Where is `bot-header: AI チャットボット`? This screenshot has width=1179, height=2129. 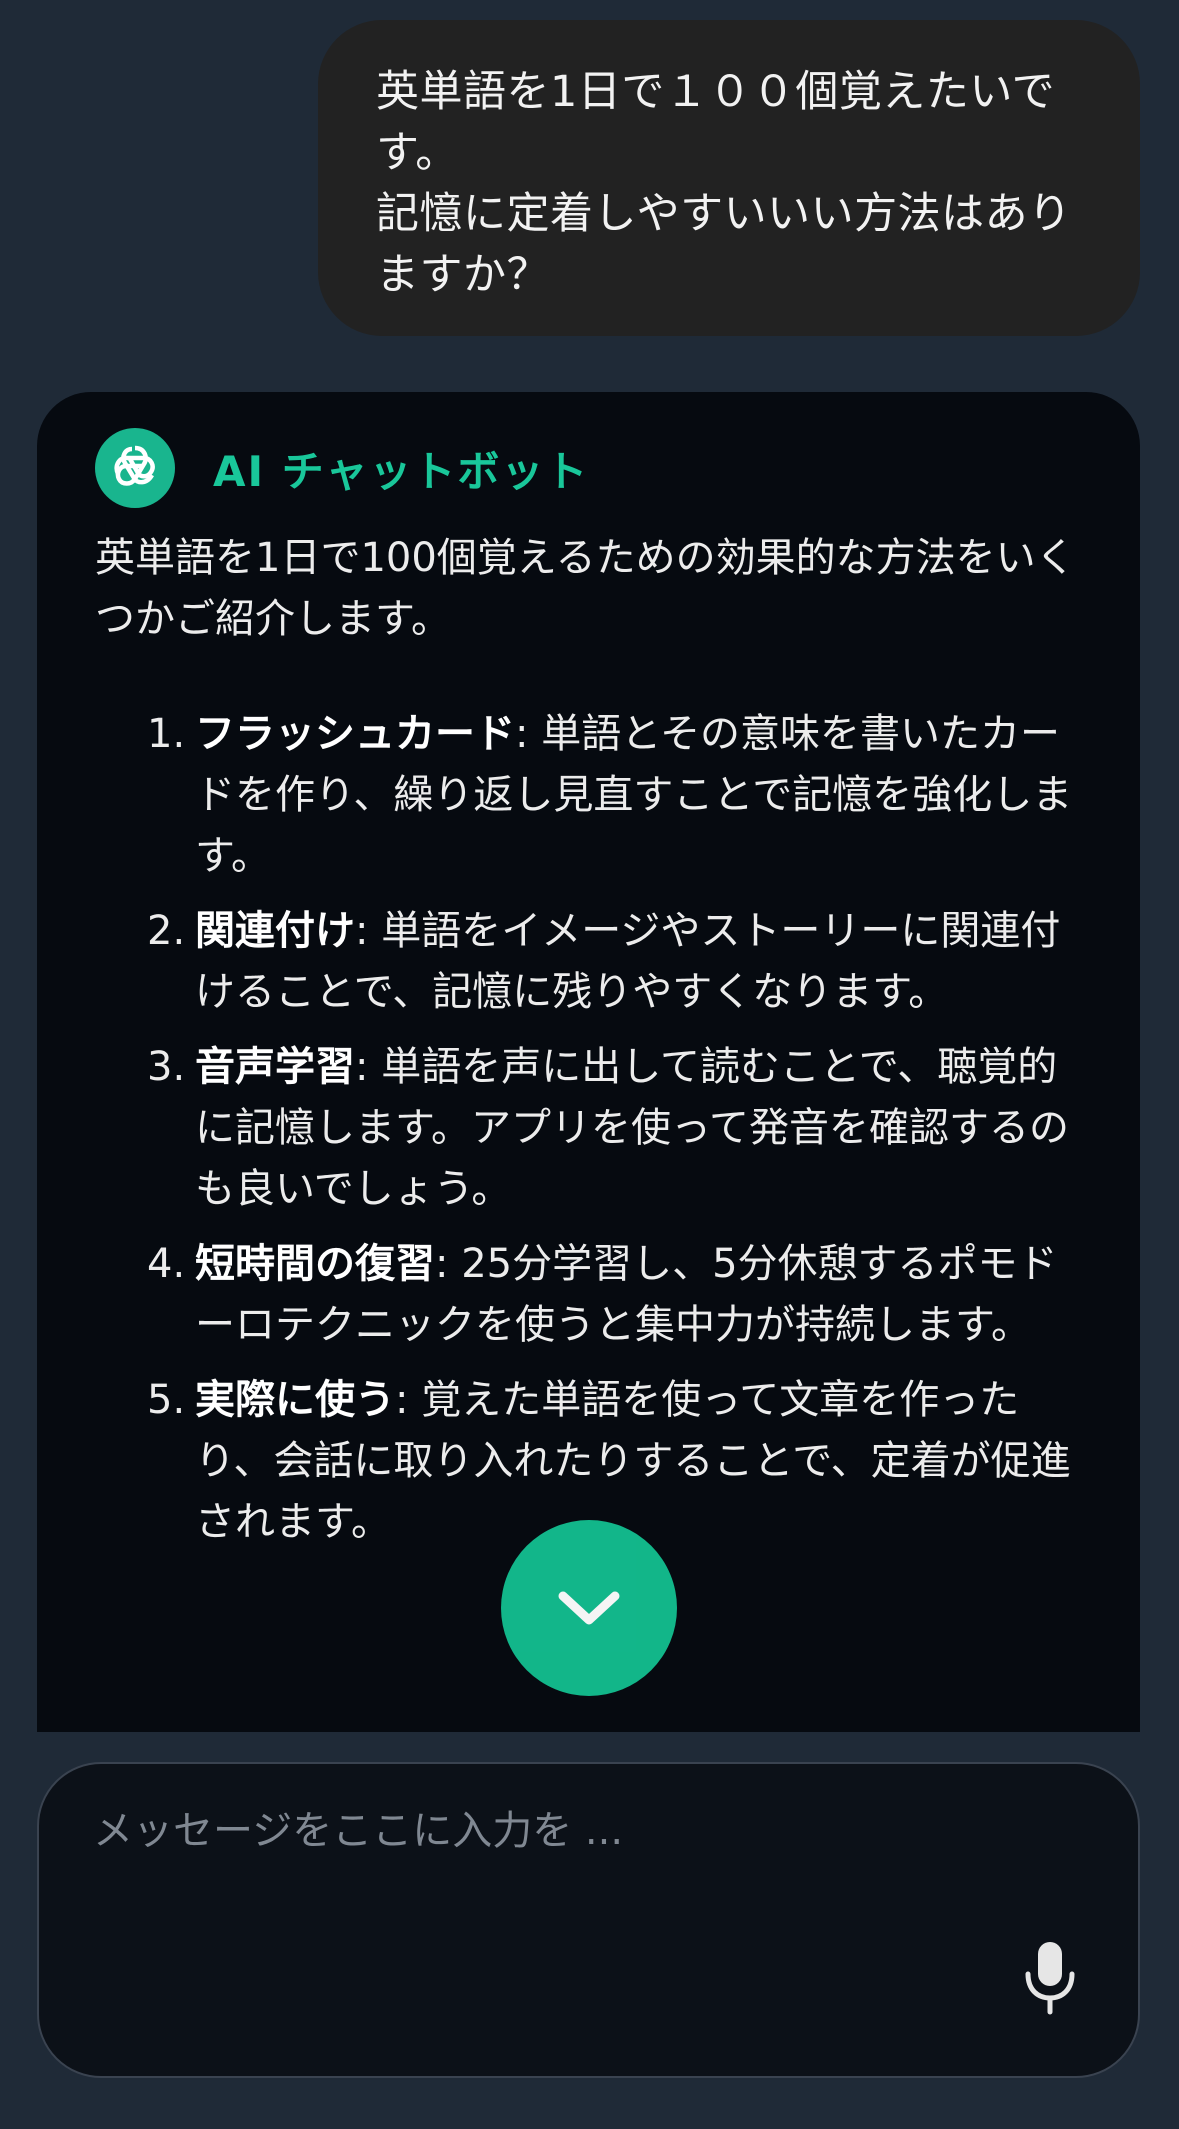
bot-header: AI チャットボット is located at coordinates (588, 468).